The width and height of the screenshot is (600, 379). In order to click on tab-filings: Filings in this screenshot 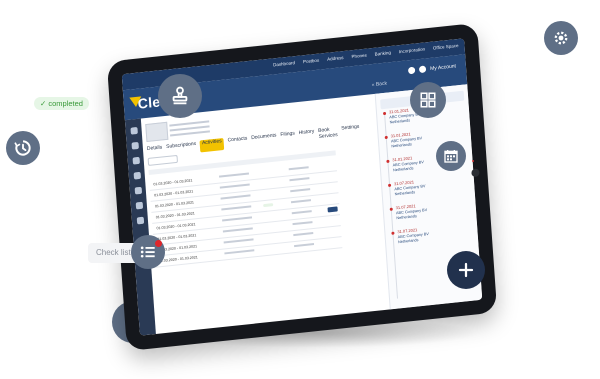, I will do `click(287, 137)`.